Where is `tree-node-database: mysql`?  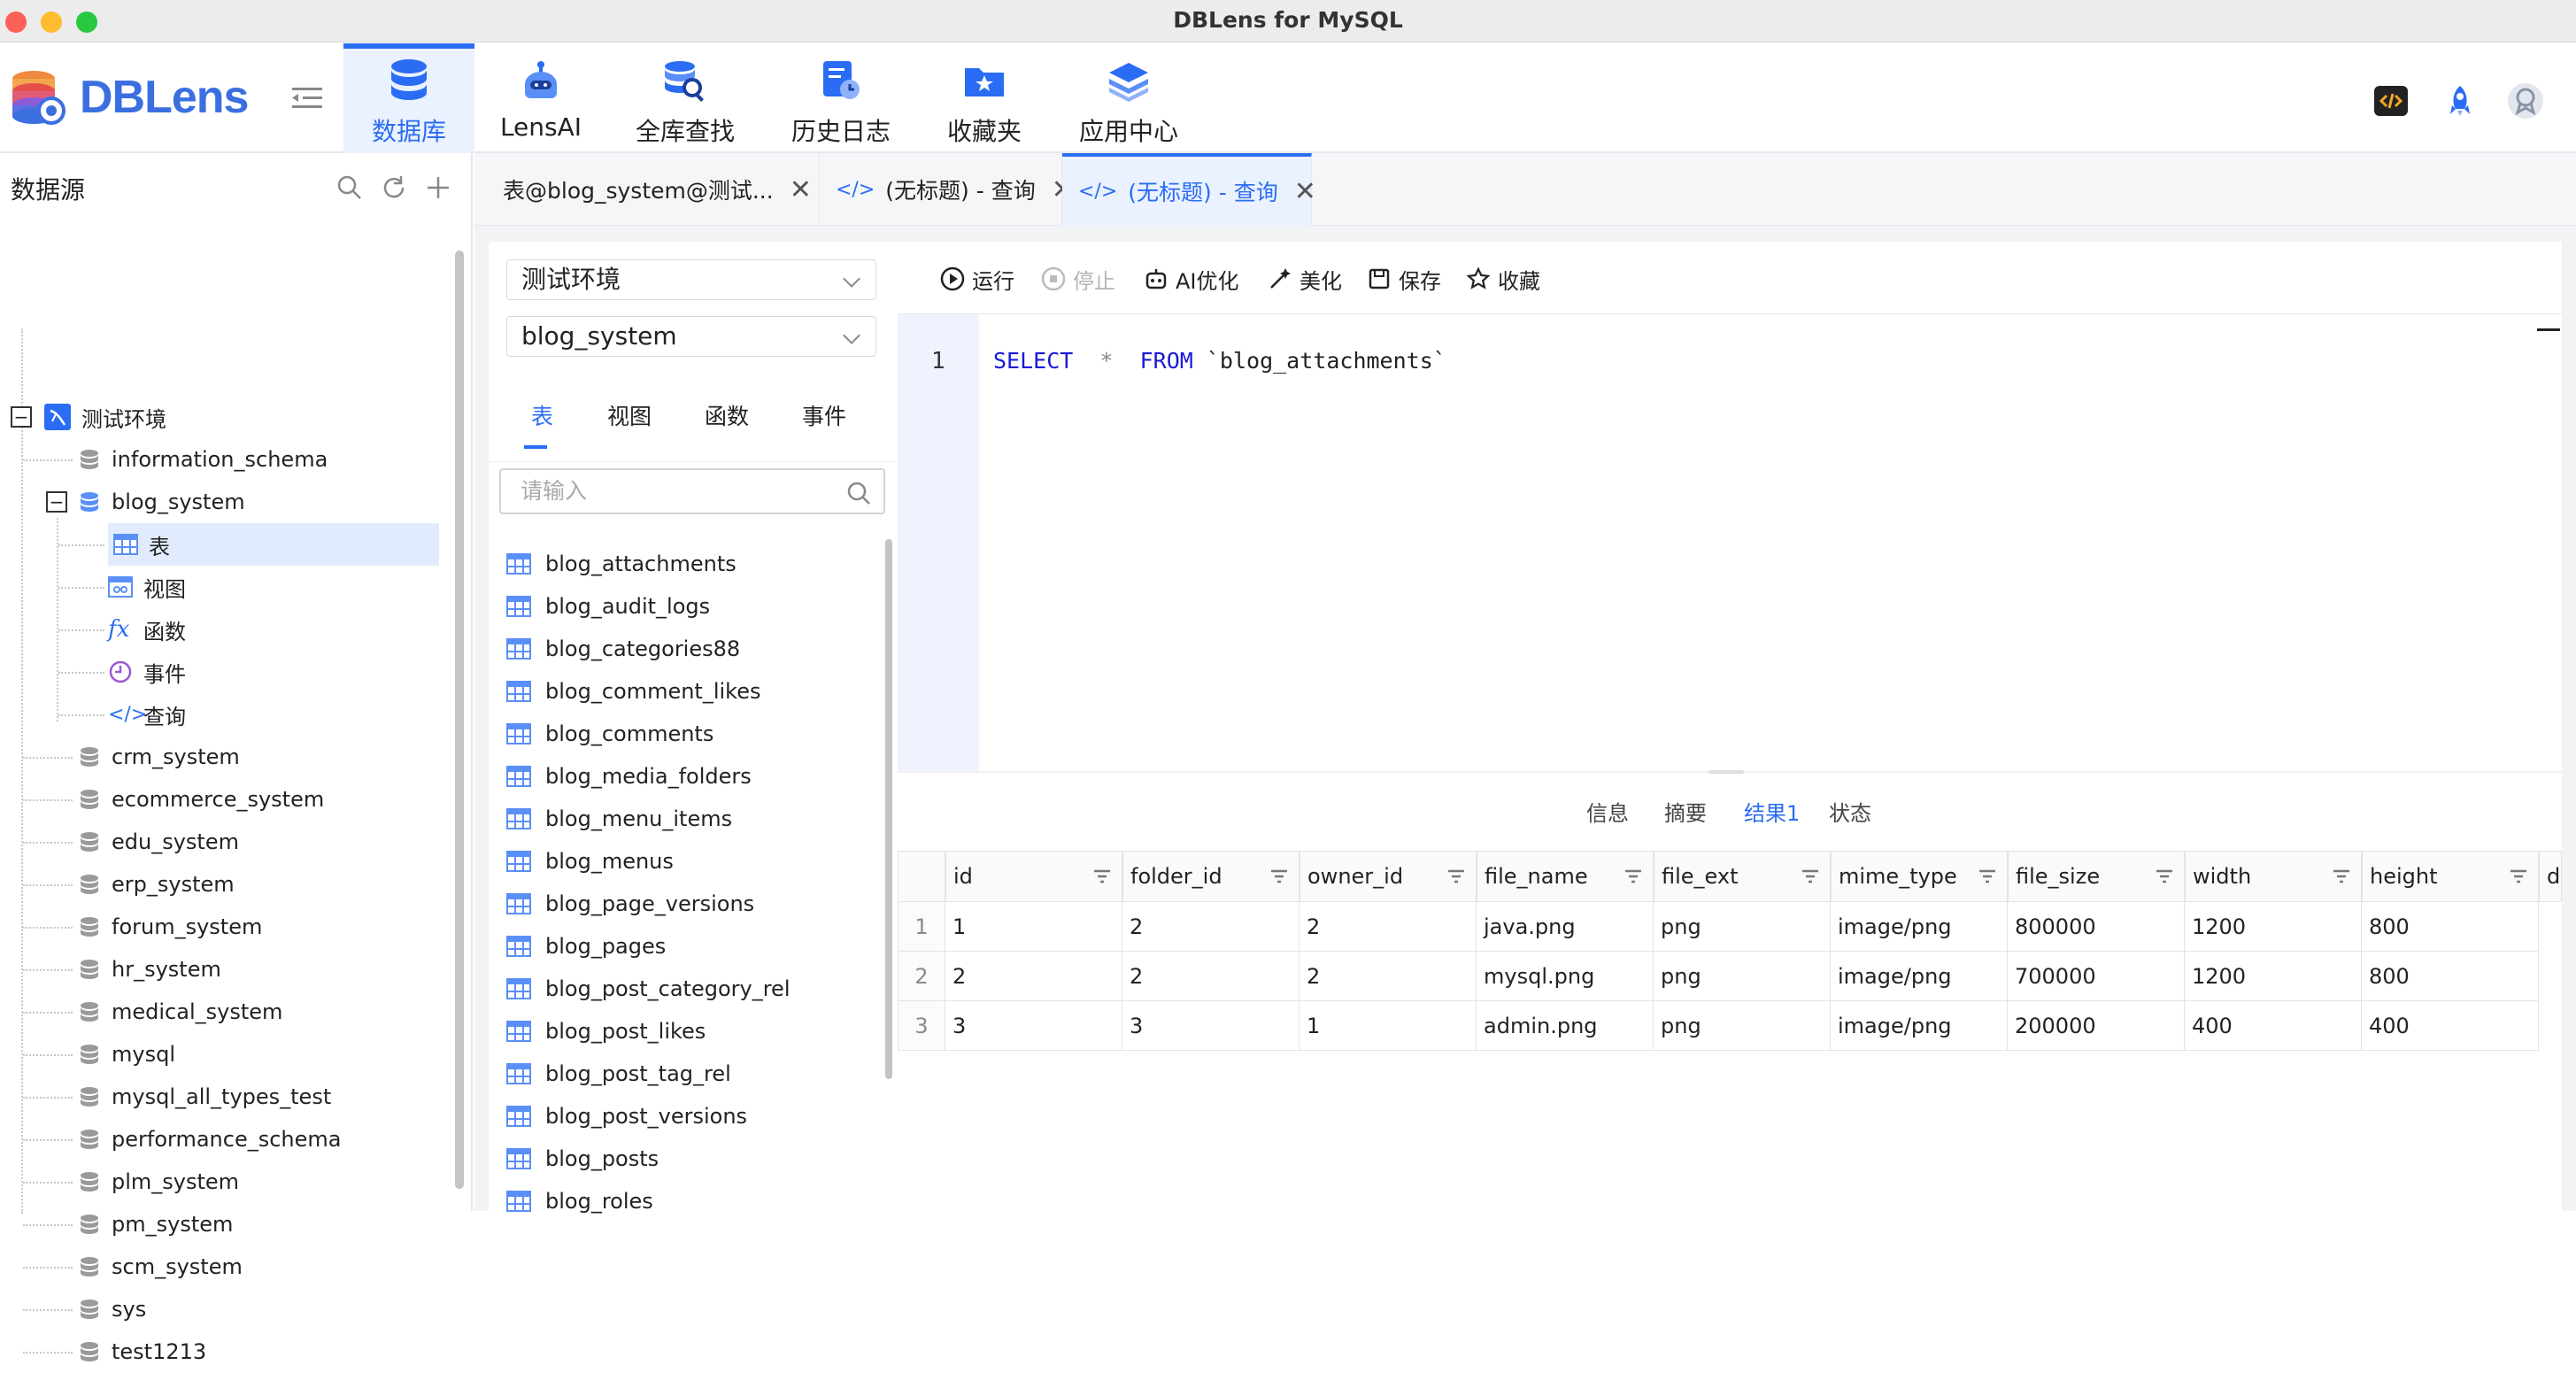
tree-node-database: mysql is located at coordinates (126, 1054).